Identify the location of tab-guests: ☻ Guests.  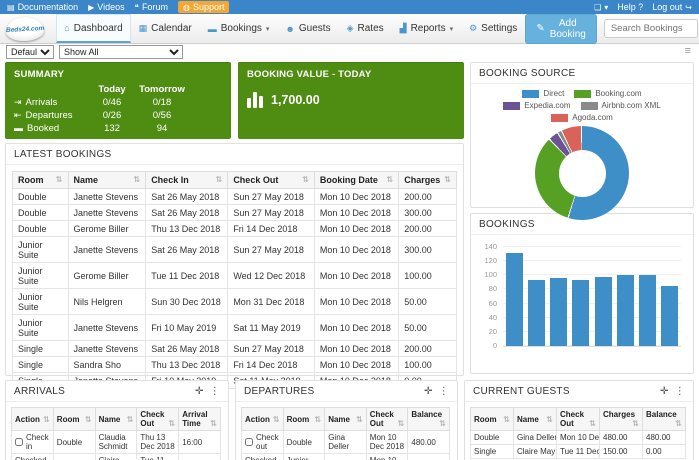
(307, 28).